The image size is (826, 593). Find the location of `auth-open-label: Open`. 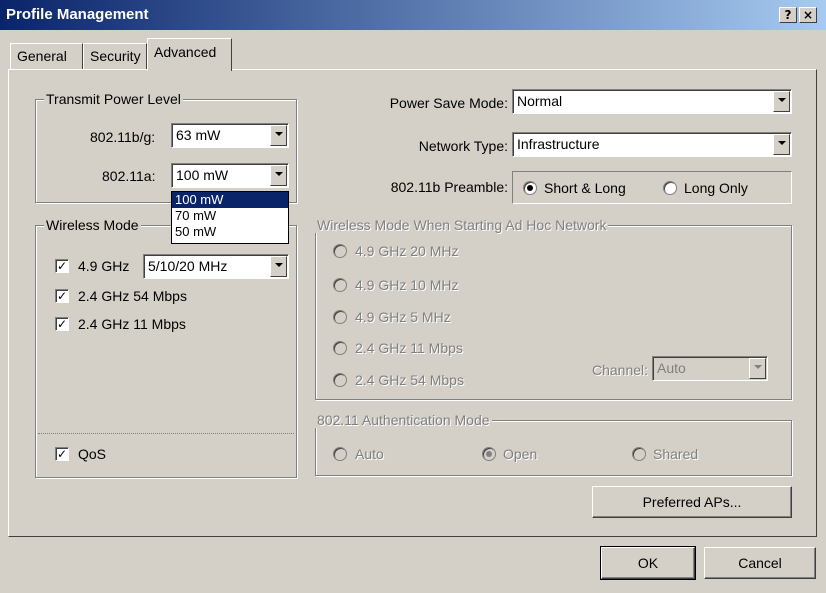

auth-open-label: Open is located at coordinates (520, 454).